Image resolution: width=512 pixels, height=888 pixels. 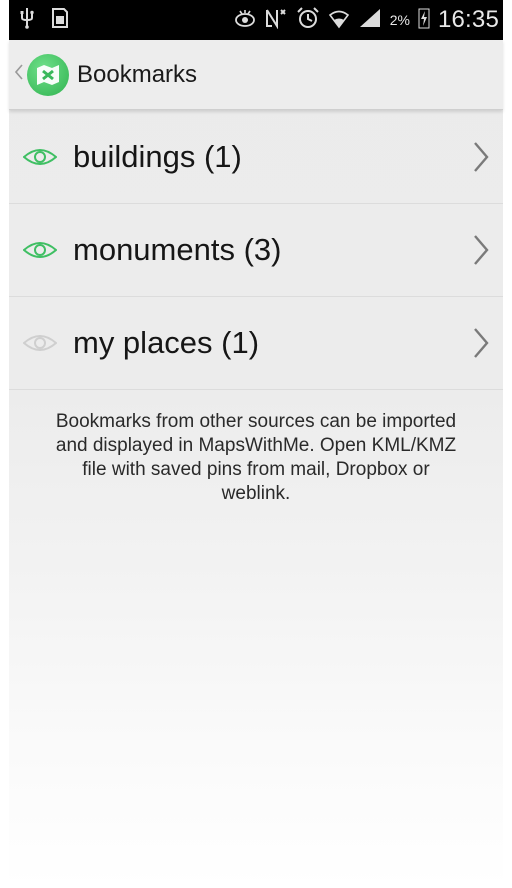 I want to click on back-chevron-icon, so click(x=17, y=74).